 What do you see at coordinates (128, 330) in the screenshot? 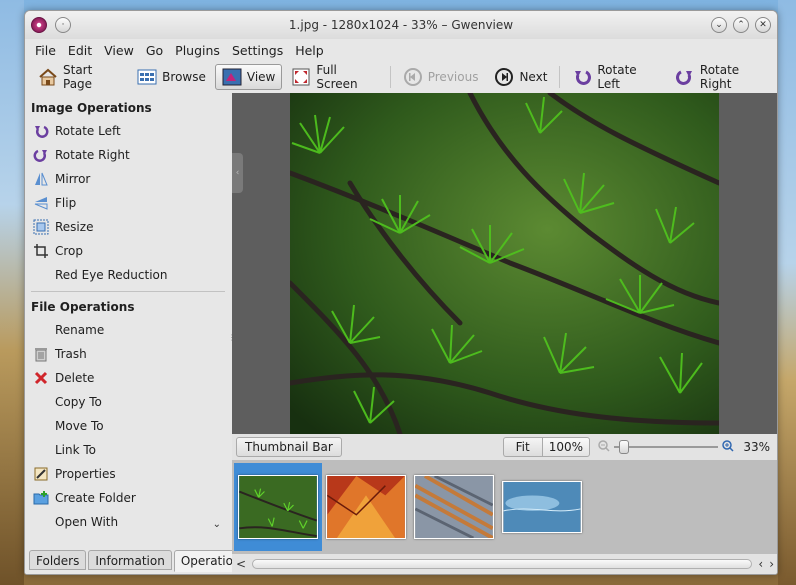
I see `op-rename: Rename` at bounding box center [128, 330].